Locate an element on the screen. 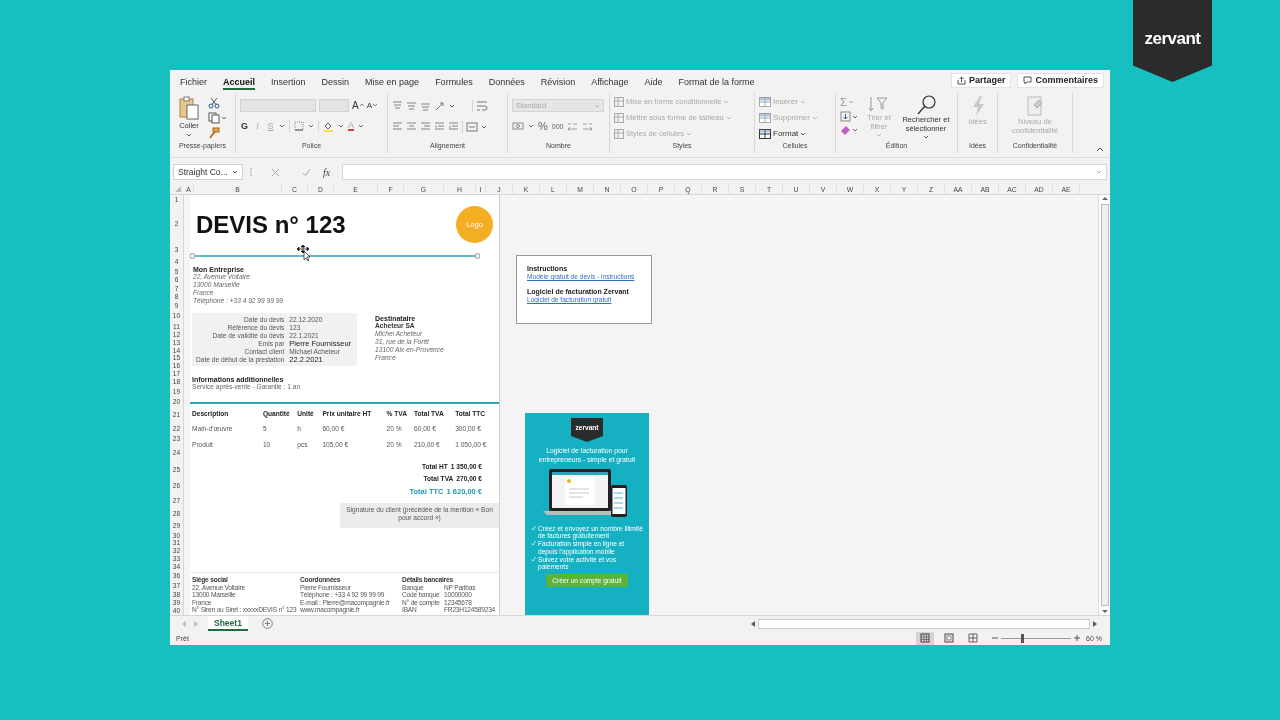 The height and width of the screenshot is (720, 1280). menu-tab: Données is located at coordinates (506, 80).